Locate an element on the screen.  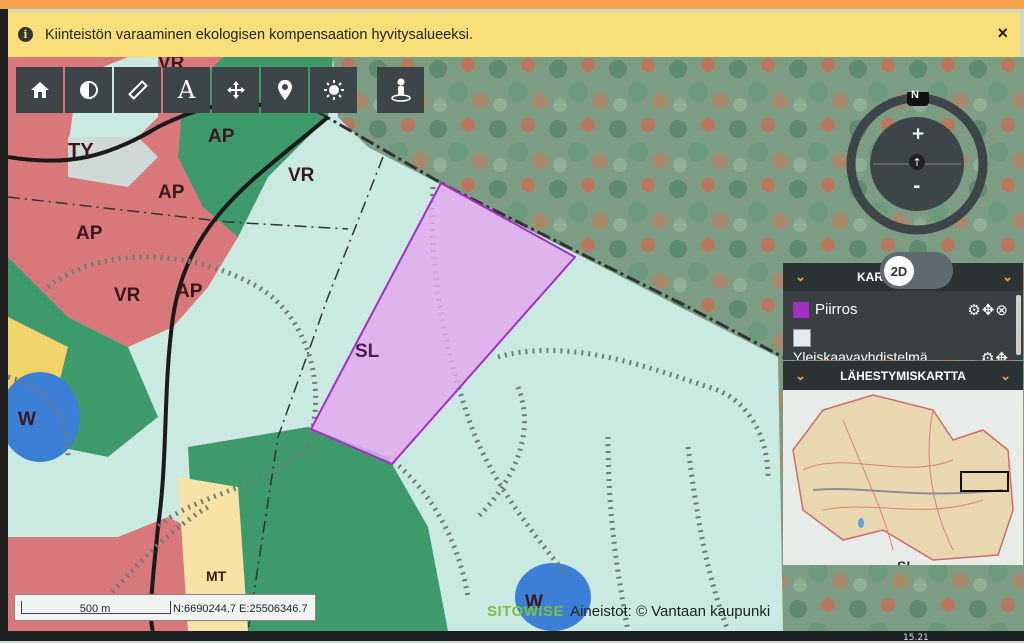
taskbar: 15.21 is located at coordinates (512, 637).